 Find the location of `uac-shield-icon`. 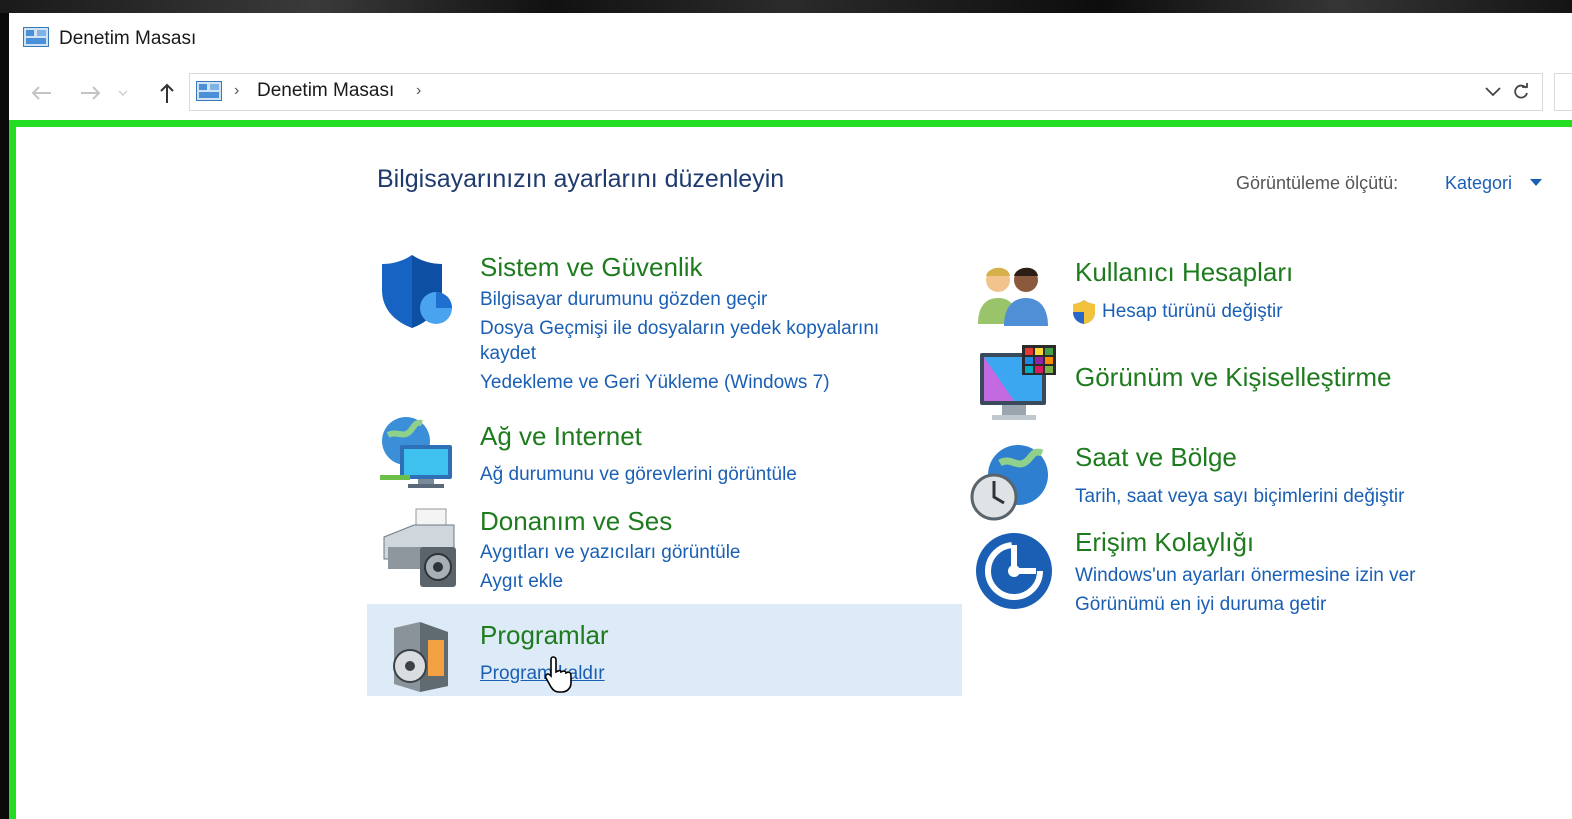

uac-shield-icon is located at coordinates (1084, 312).